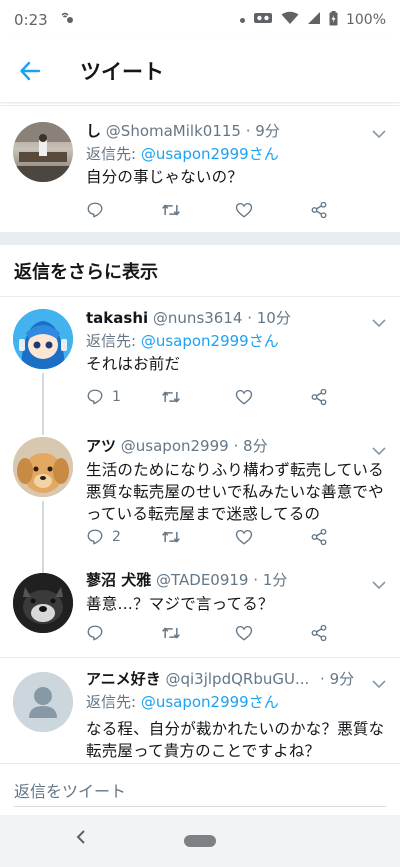 The image size is (400, 867). What do you see at coordinates (263, 20) in the screenshot?
I see `vr-icon` at bounding box center [263, 20].